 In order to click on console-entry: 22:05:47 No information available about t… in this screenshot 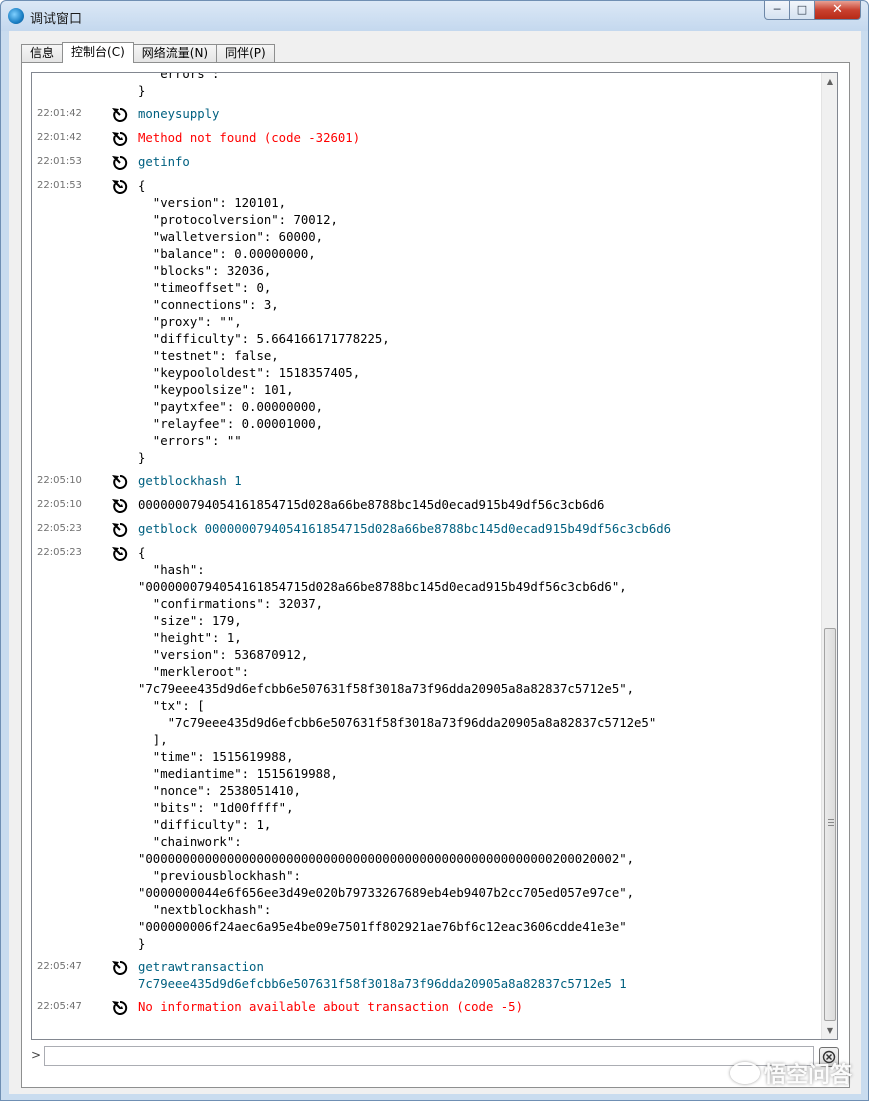, I will do `click(427, 1008)`.